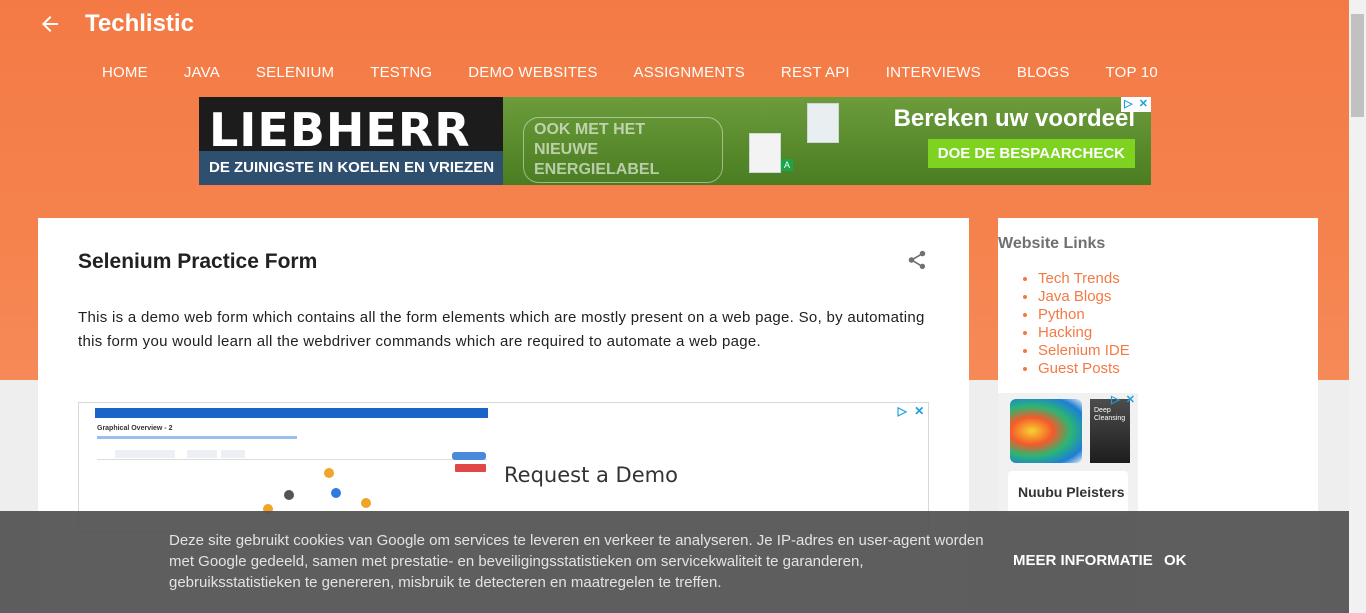 This screenshot has height=613, width=1366. I want to click on more-info-button: MEER INFORMATIE, so click(1083, 560).